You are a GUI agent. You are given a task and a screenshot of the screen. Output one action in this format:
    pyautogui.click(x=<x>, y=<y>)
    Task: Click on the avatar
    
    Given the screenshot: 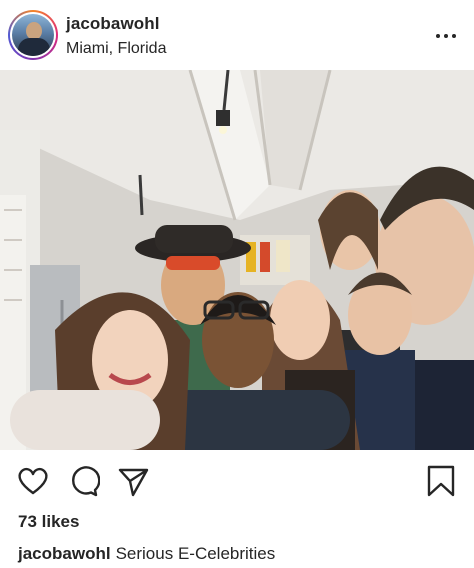 What is the action you would take?
    pyautogui.click(x=33, y=35)
    